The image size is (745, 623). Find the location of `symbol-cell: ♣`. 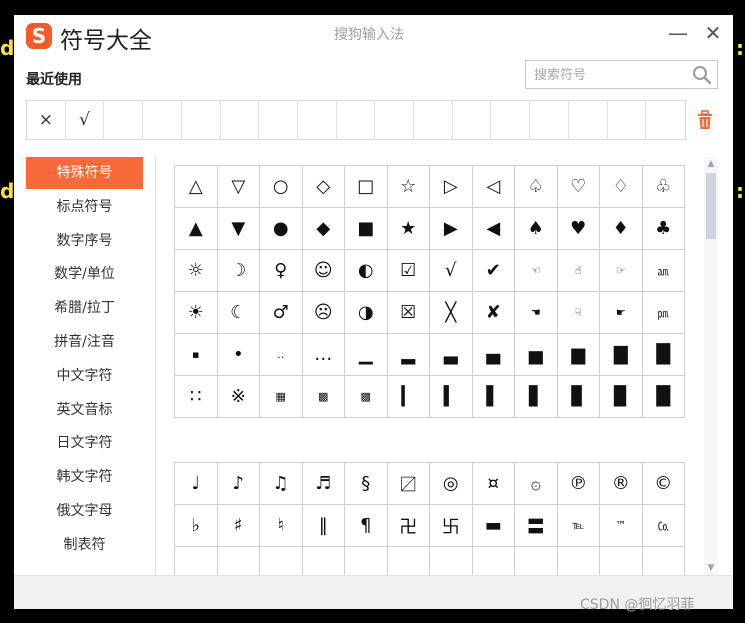

symbol-cell: ♣ is located at coordinates (663, 229).